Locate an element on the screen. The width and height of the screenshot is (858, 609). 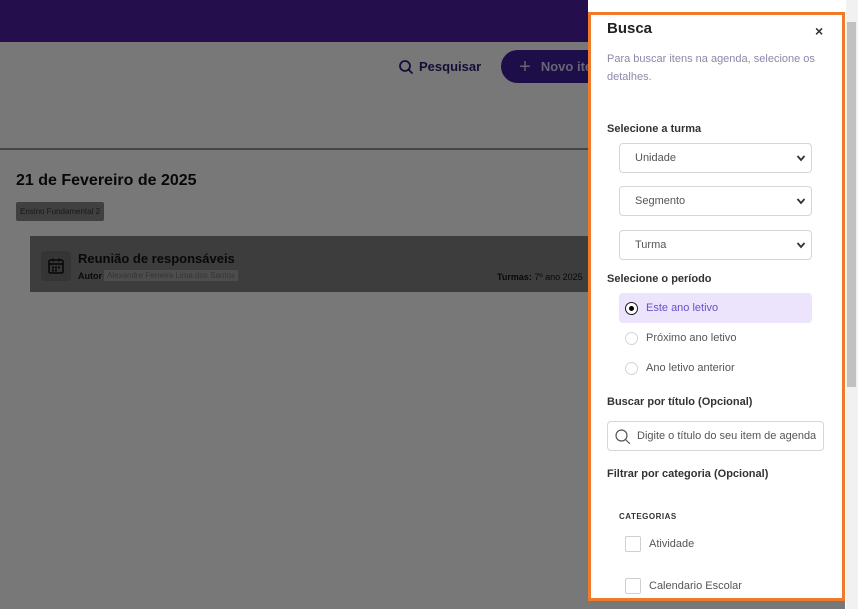
category-label: Calendario Escolar is located at coordinates (695, 586).